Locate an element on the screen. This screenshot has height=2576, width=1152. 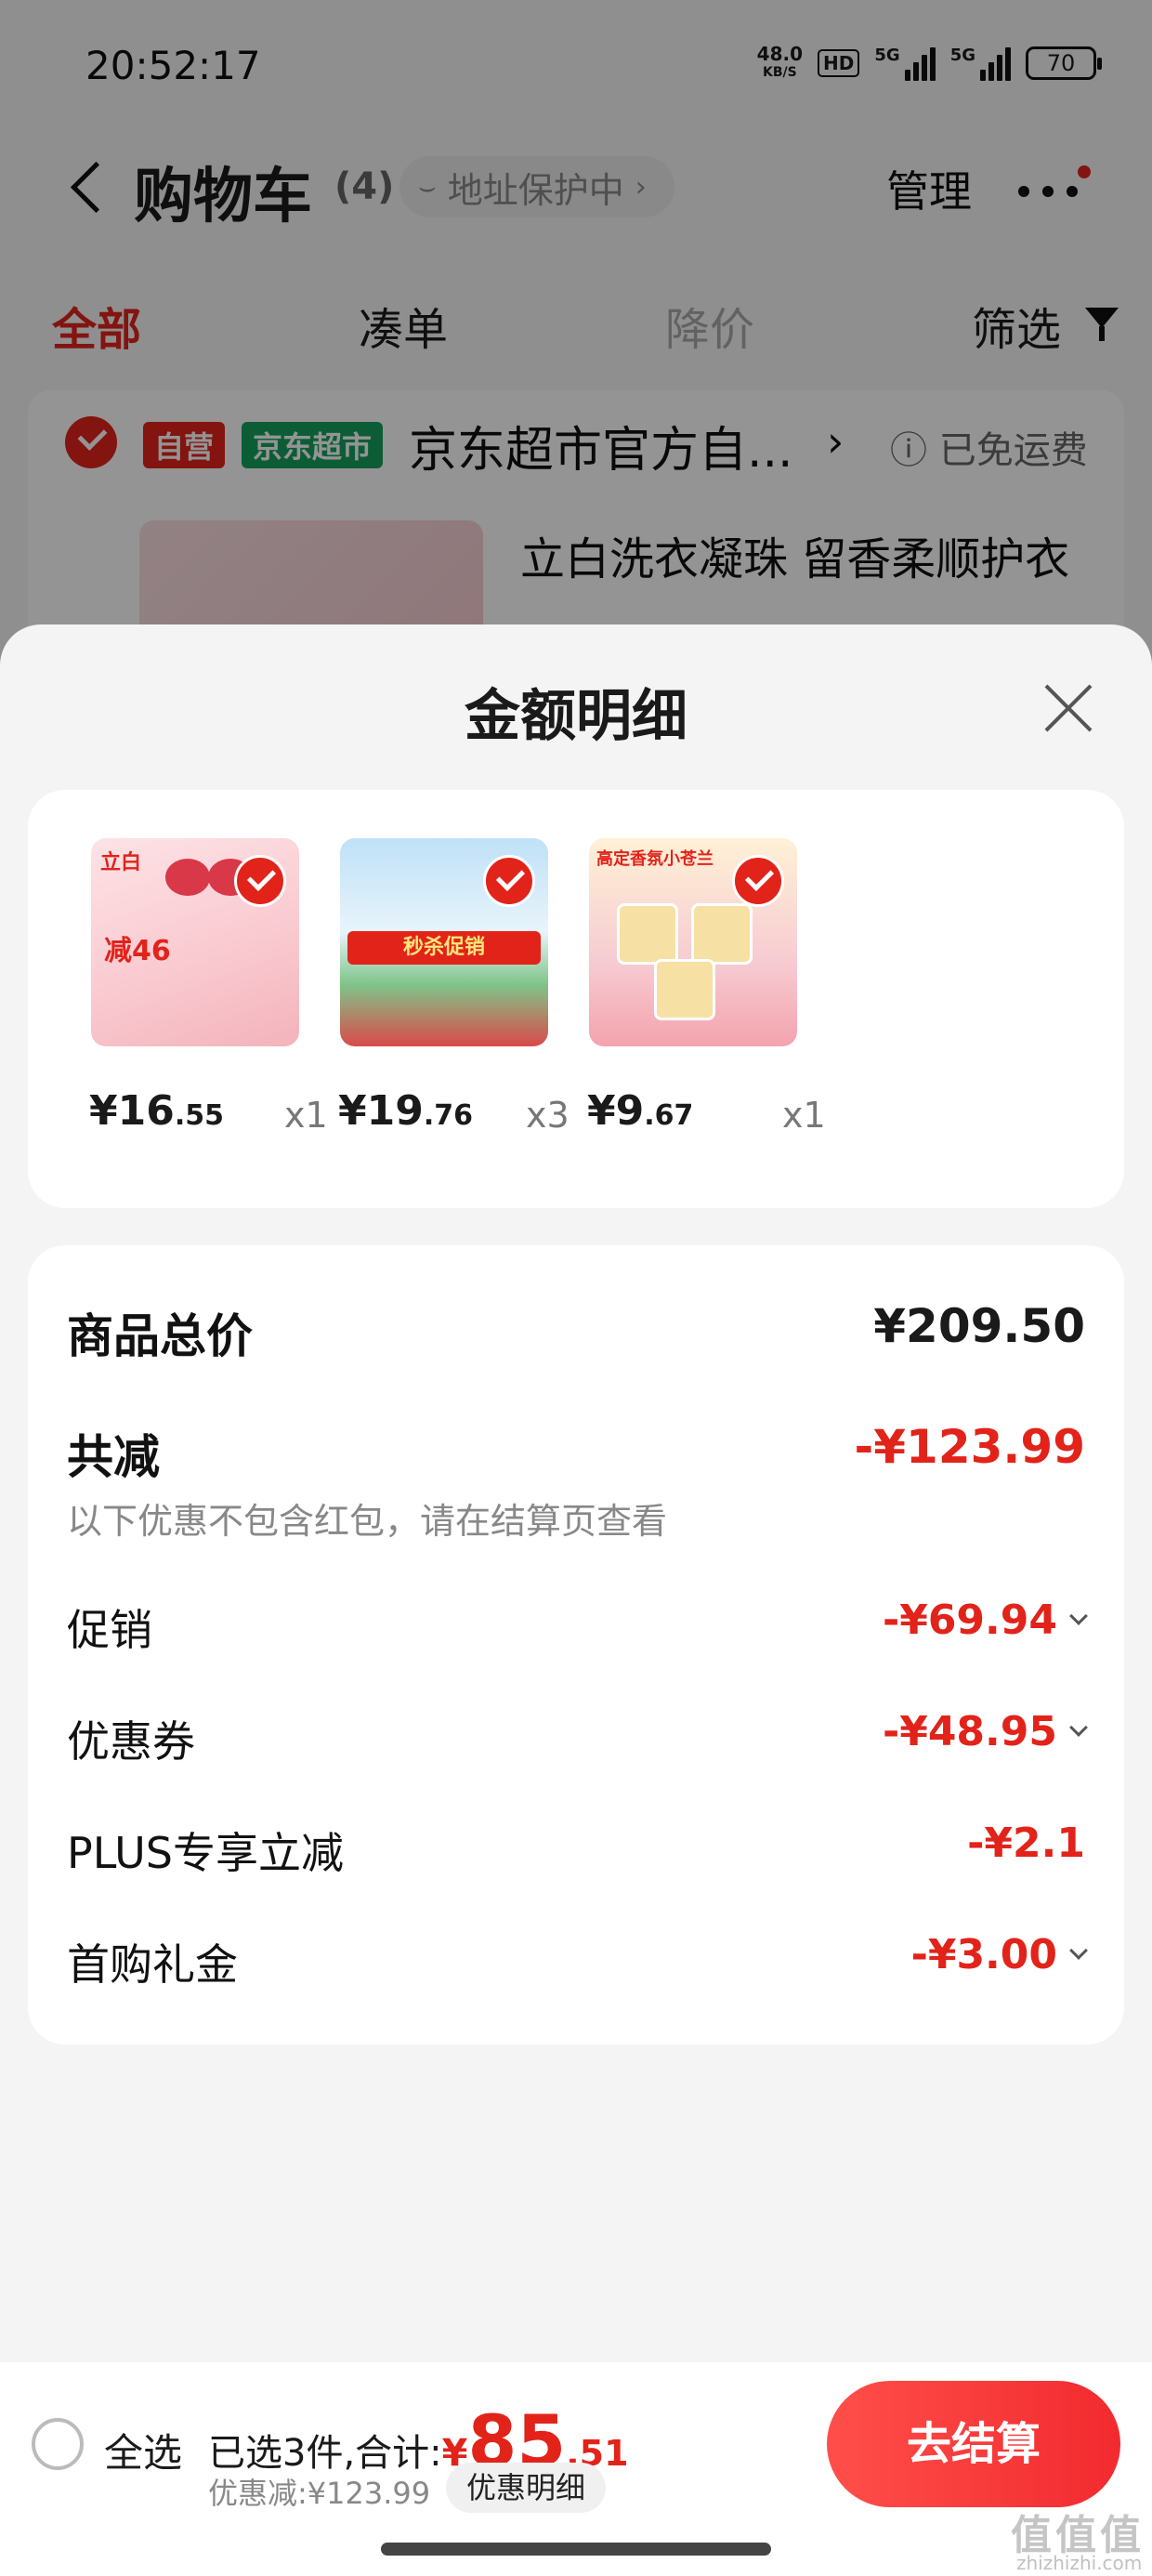
product-image: 秒杀促销 is located at coordinates (444, 942).